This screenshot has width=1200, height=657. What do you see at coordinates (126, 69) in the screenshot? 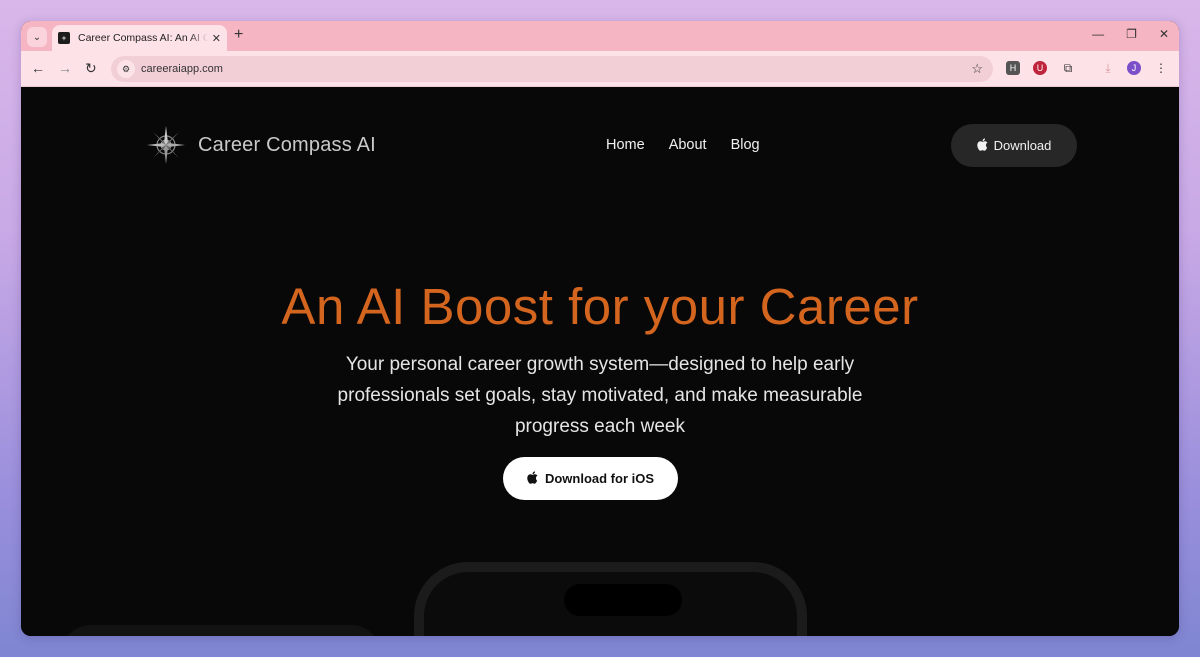
I see `site-settings-icon: ⚙` at bounding box center [126, 69].